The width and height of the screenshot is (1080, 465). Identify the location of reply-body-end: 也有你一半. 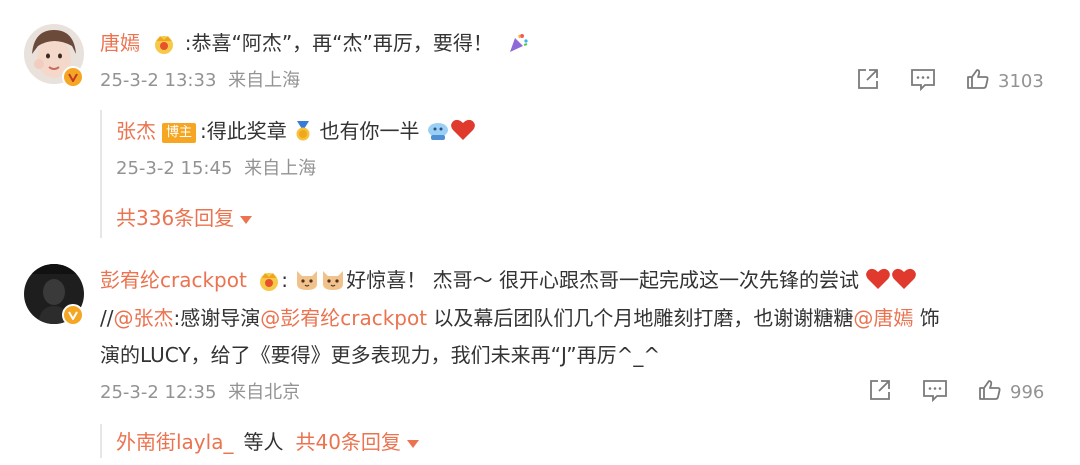
(369, 131).